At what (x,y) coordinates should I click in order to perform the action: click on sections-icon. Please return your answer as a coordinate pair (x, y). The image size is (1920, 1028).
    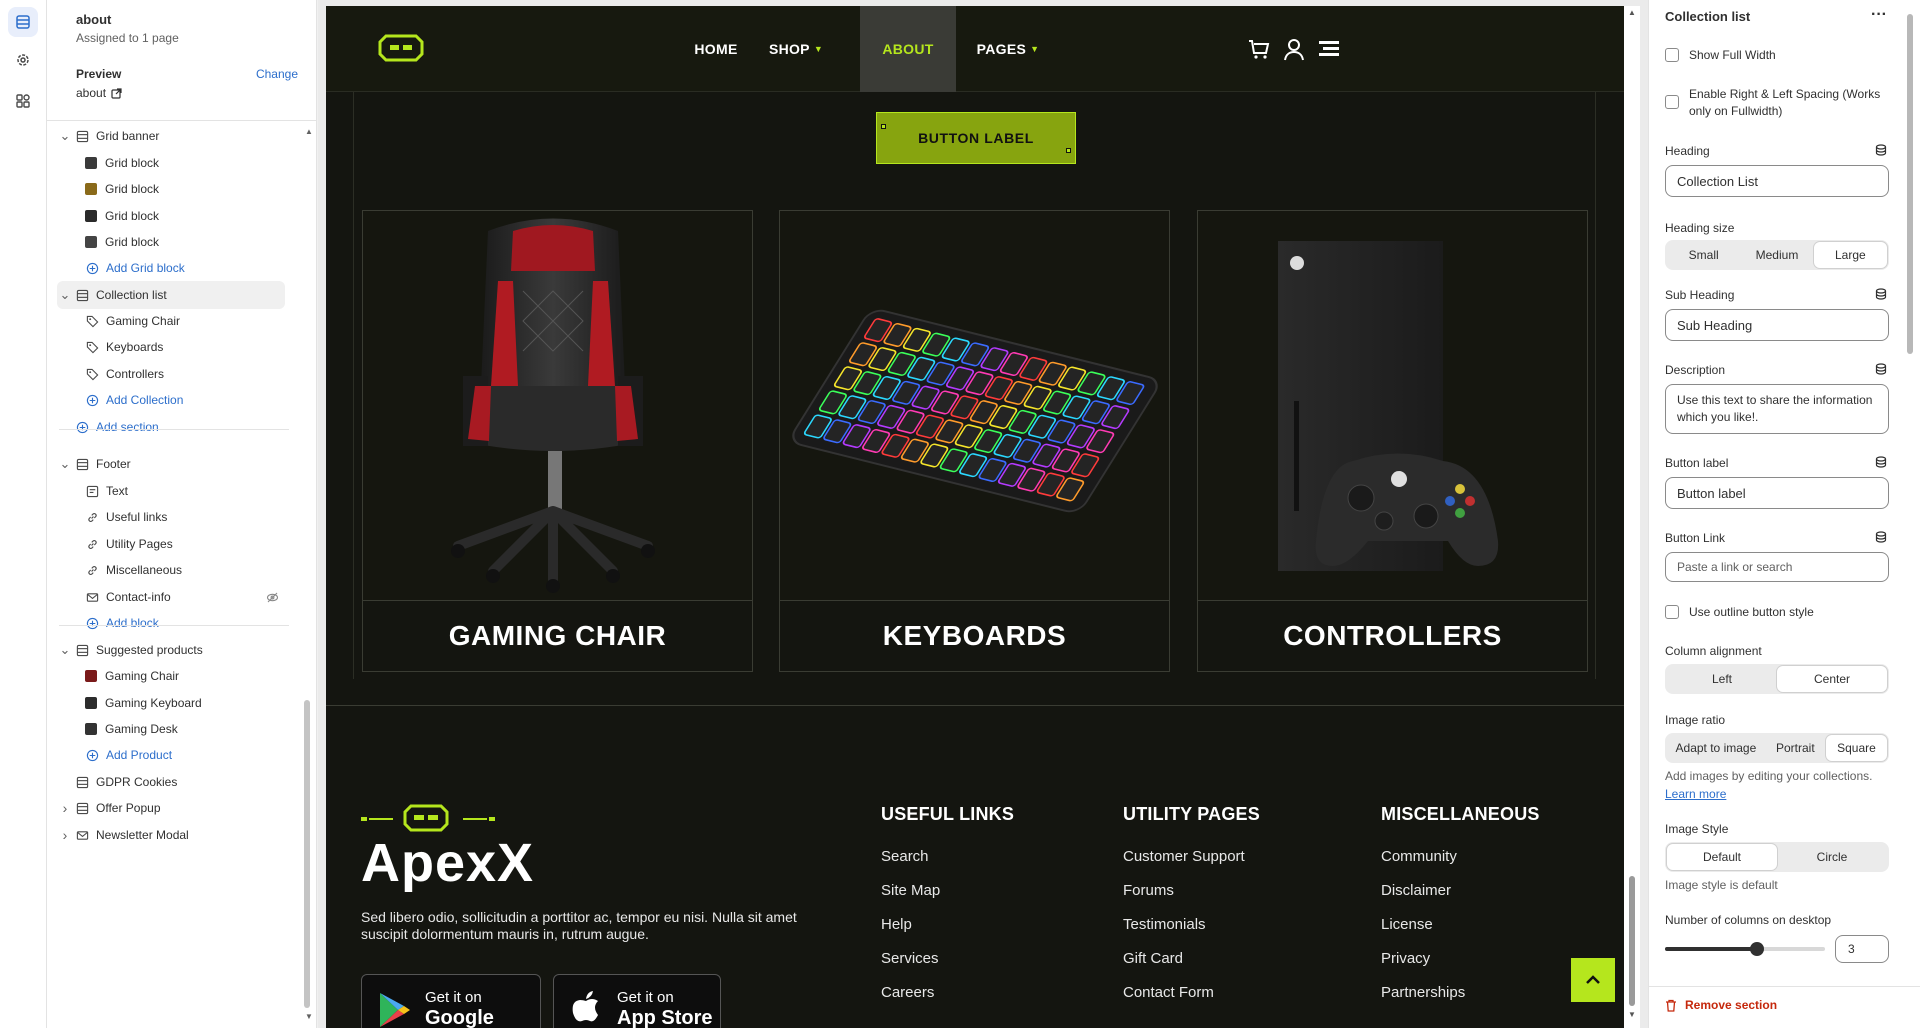
    Looking at the image, I should click on (23, 22).